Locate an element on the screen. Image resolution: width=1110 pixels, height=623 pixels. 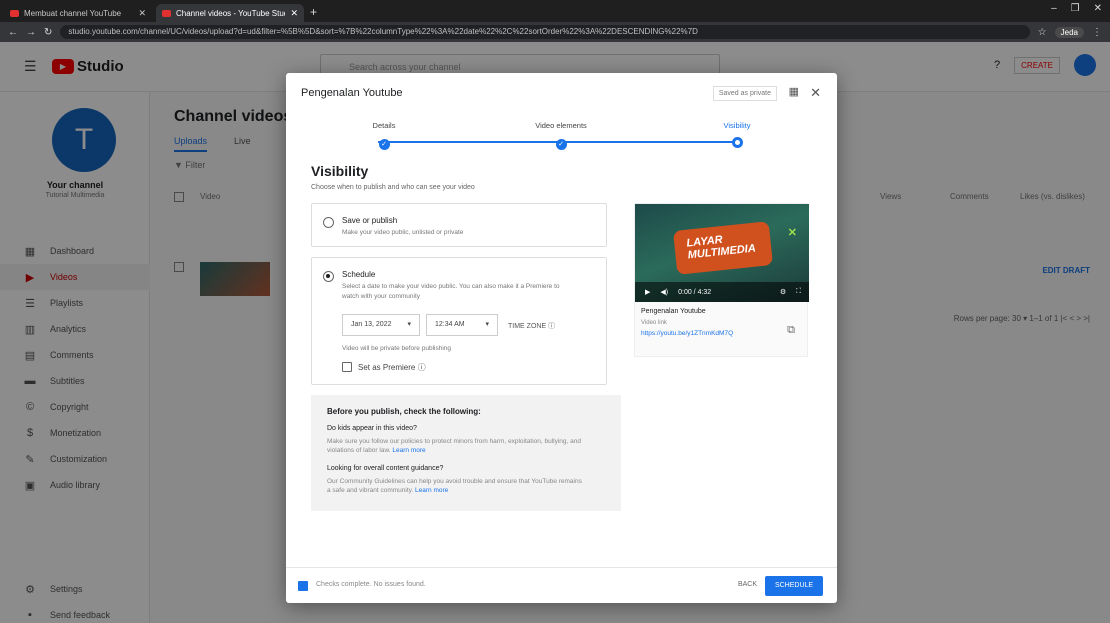
maximize-icon: ❐ is located at coordinates (1075, 8).